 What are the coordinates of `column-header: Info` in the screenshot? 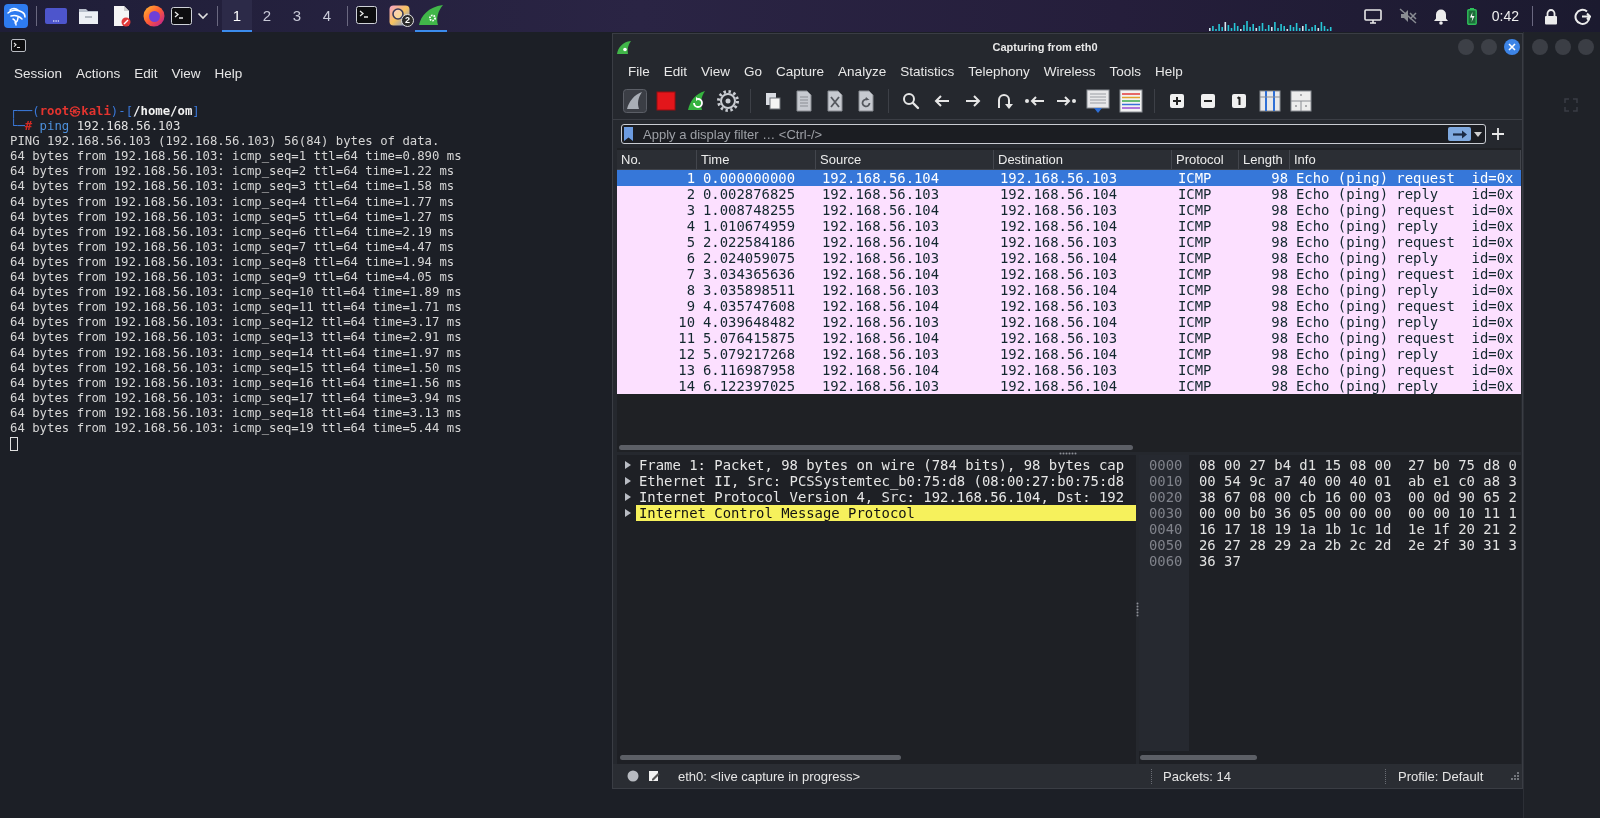 It's located at (1405, 159).